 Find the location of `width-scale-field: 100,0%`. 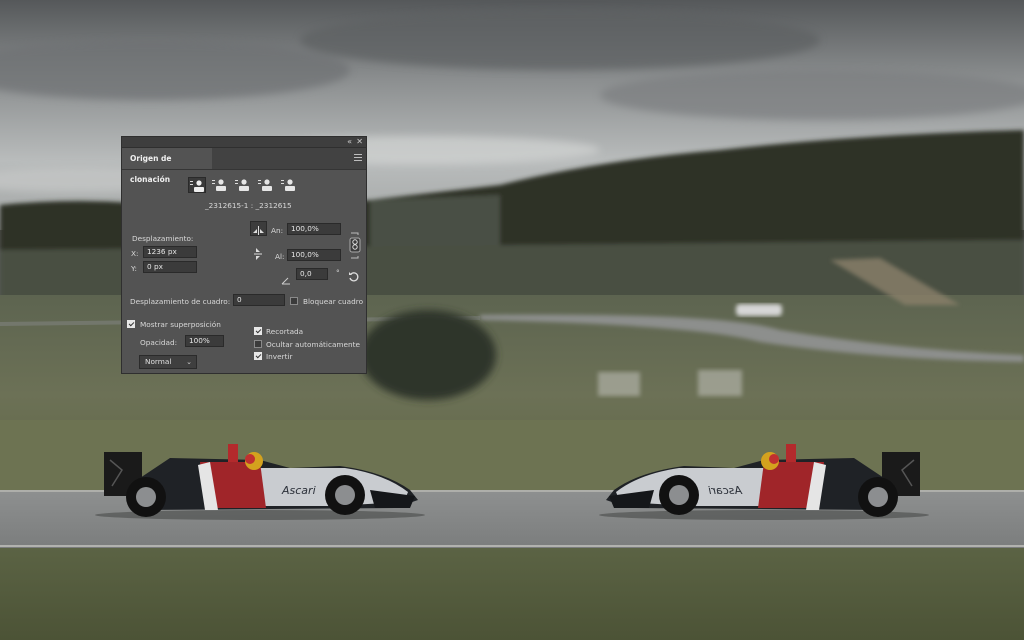

width-scale-field: 100,0% is located at coordinates (314, 229).